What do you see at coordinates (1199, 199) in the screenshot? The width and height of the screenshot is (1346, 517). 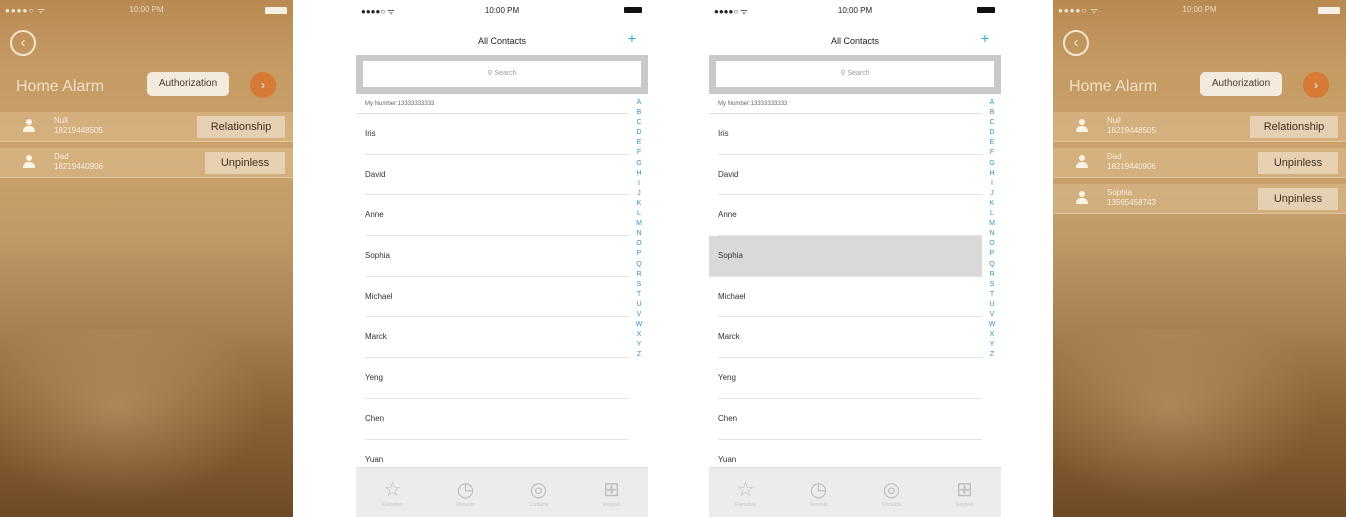 I see `contact-row: Sophia 13565458743 Unpinless` at bounding box center [1199, 199].